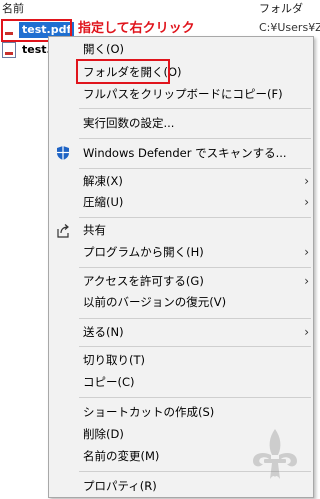 Image resolution: width=320 pixels, height=499 pixels. What do you see at coordinates (103, 332) in the screenshot?
I see `menu-item-label: 送る(N)` at bounding box center [103, 332].